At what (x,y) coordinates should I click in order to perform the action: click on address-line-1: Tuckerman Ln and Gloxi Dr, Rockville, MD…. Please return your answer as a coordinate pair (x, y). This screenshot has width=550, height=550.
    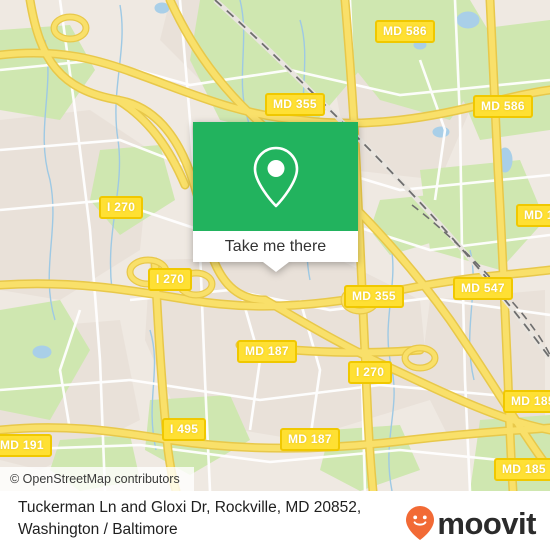
    Looking at the image, I should click on (190, 507).